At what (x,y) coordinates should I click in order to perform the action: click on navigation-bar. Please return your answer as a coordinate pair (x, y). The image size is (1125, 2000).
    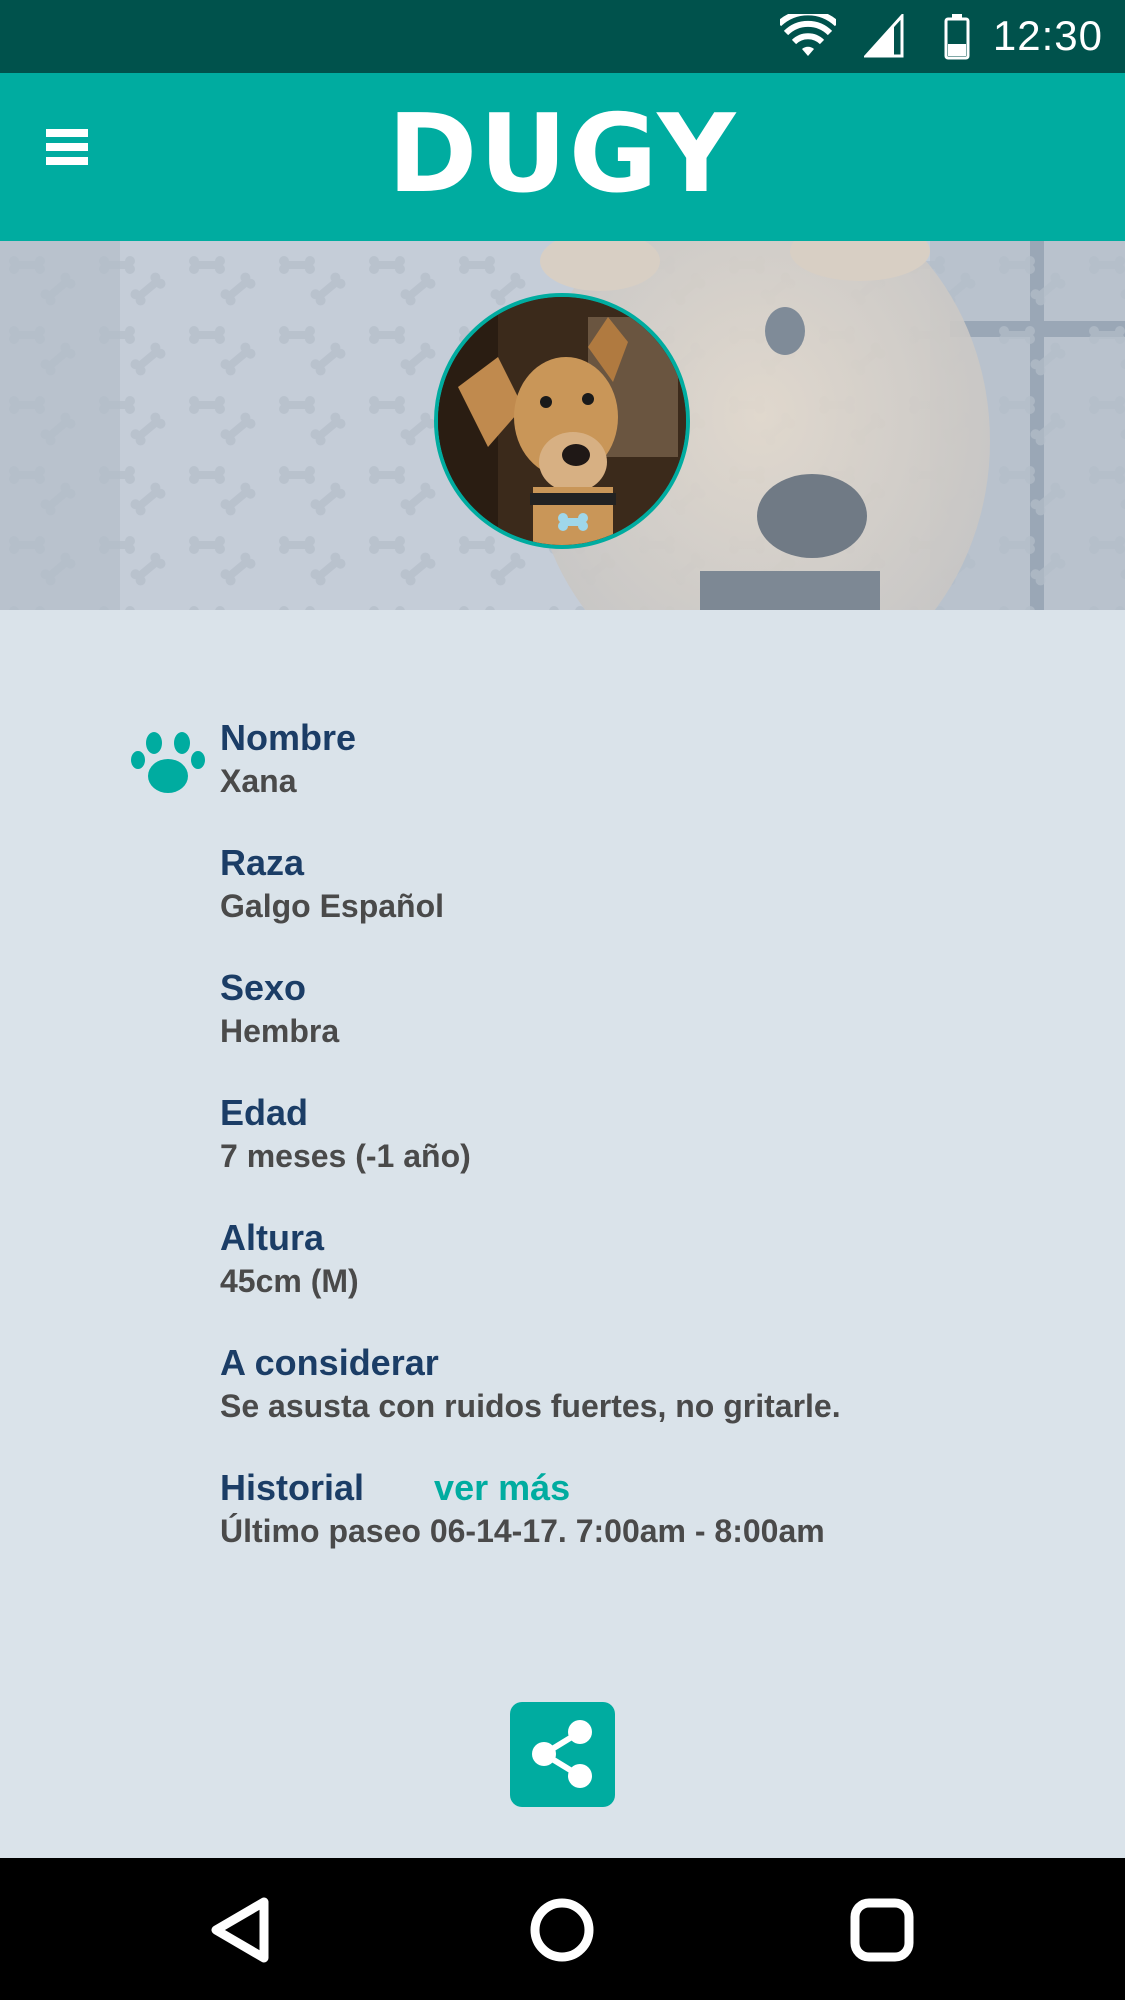
    Looking at the image, I should click on (562, 1929).